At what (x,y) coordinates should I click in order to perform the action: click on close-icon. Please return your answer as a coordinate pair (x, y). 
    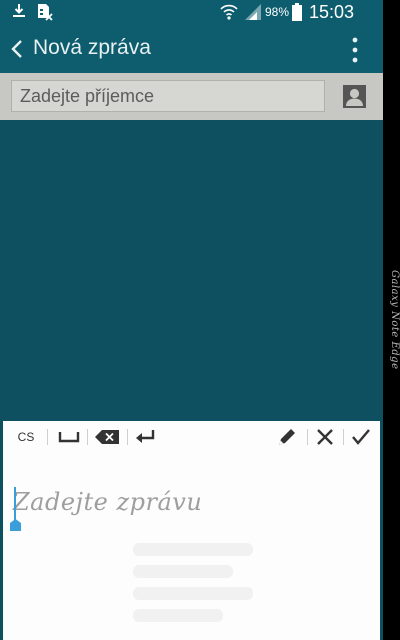
    Looking at the image, I should click on (325, 437).